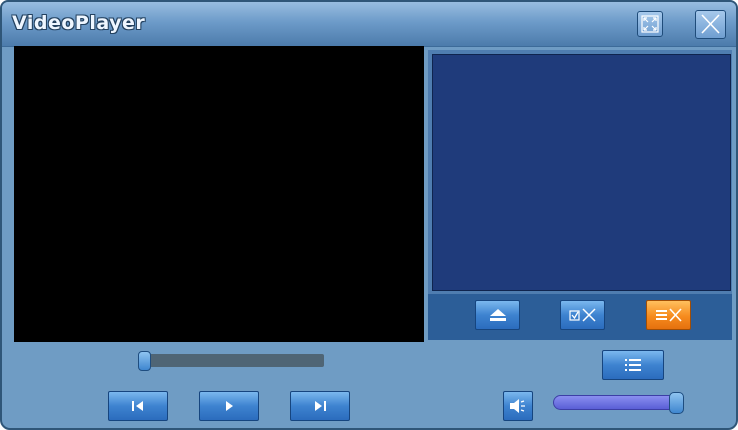  I want to click on close-button, so click(710, 24).